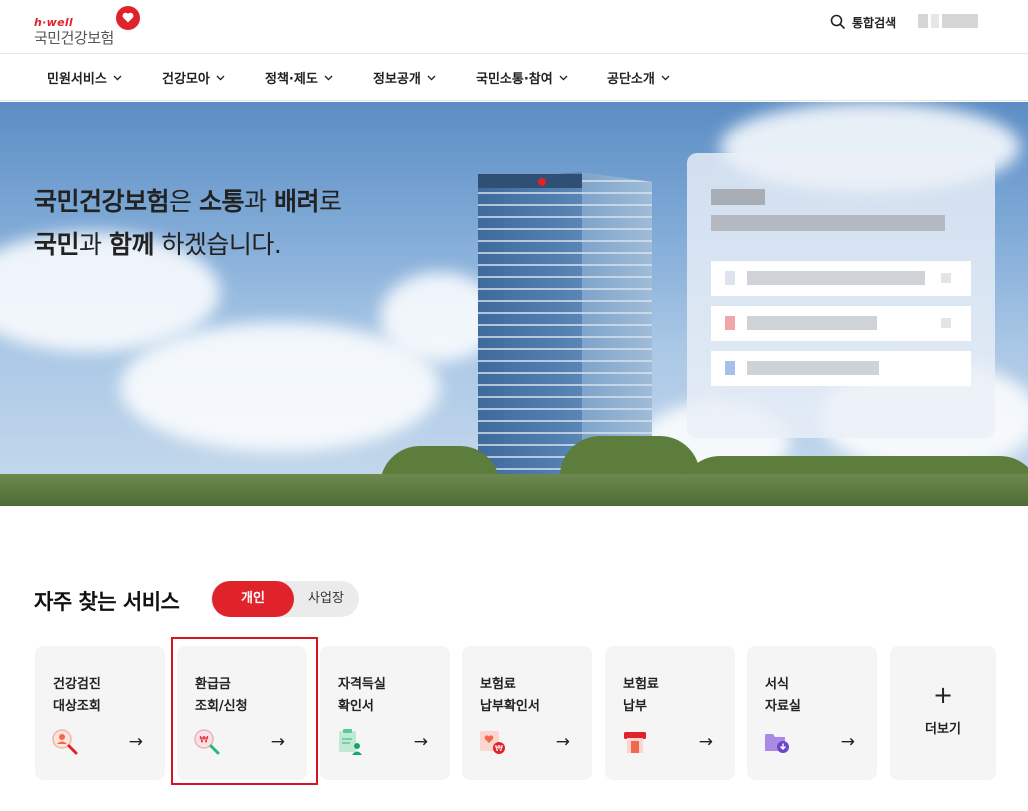  I want to click on payment-icon, so click(635, 742).